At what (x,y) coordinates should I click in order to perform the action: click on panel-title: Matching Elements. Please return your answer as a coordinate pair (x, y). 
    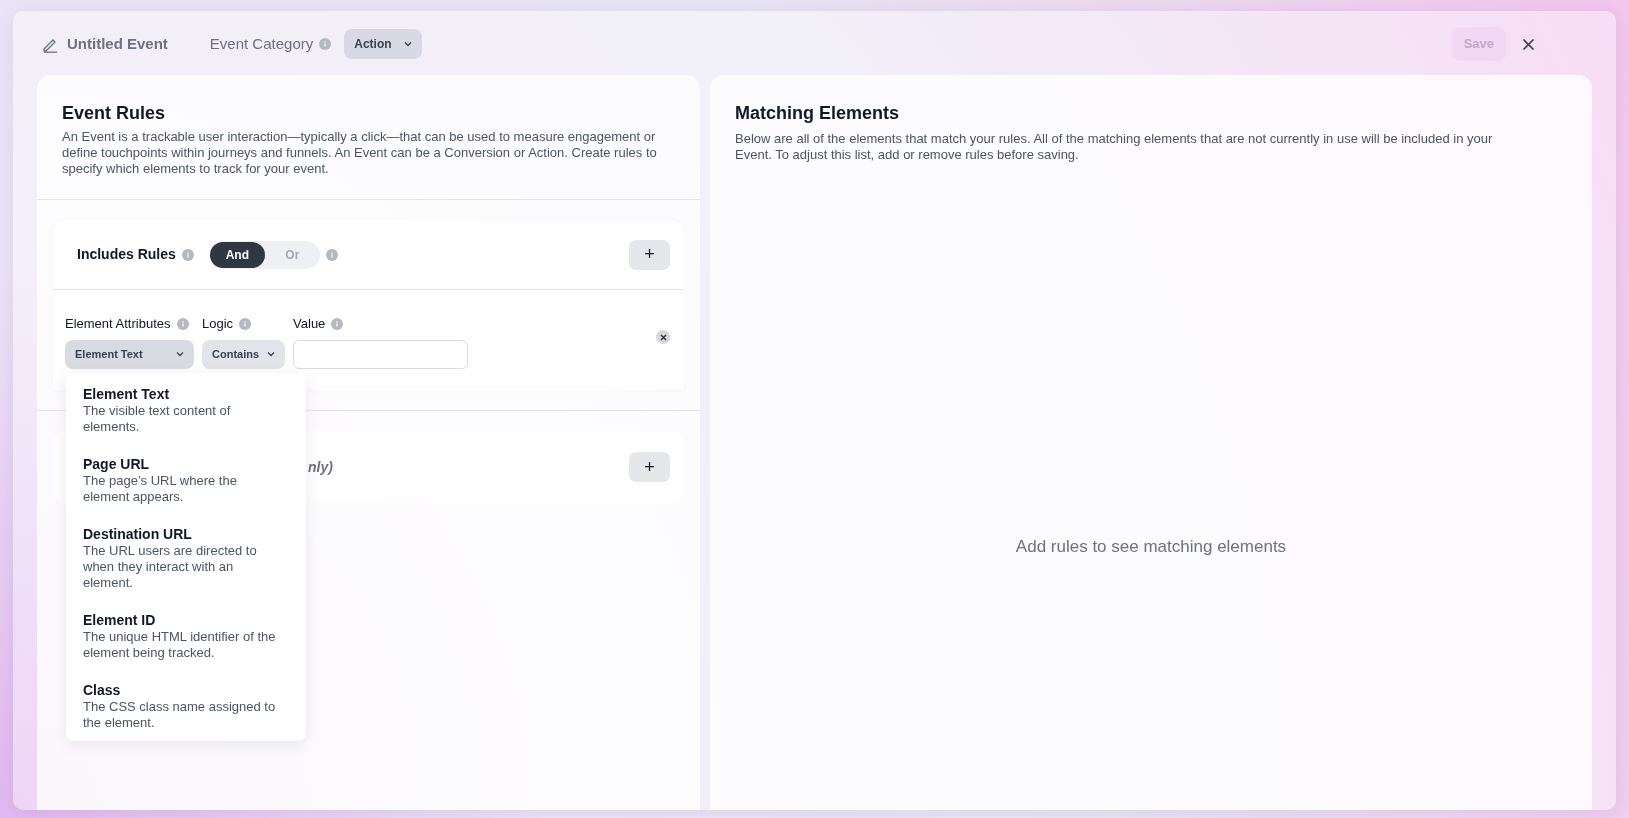
    Looking at the image, I should click on (818, 113).